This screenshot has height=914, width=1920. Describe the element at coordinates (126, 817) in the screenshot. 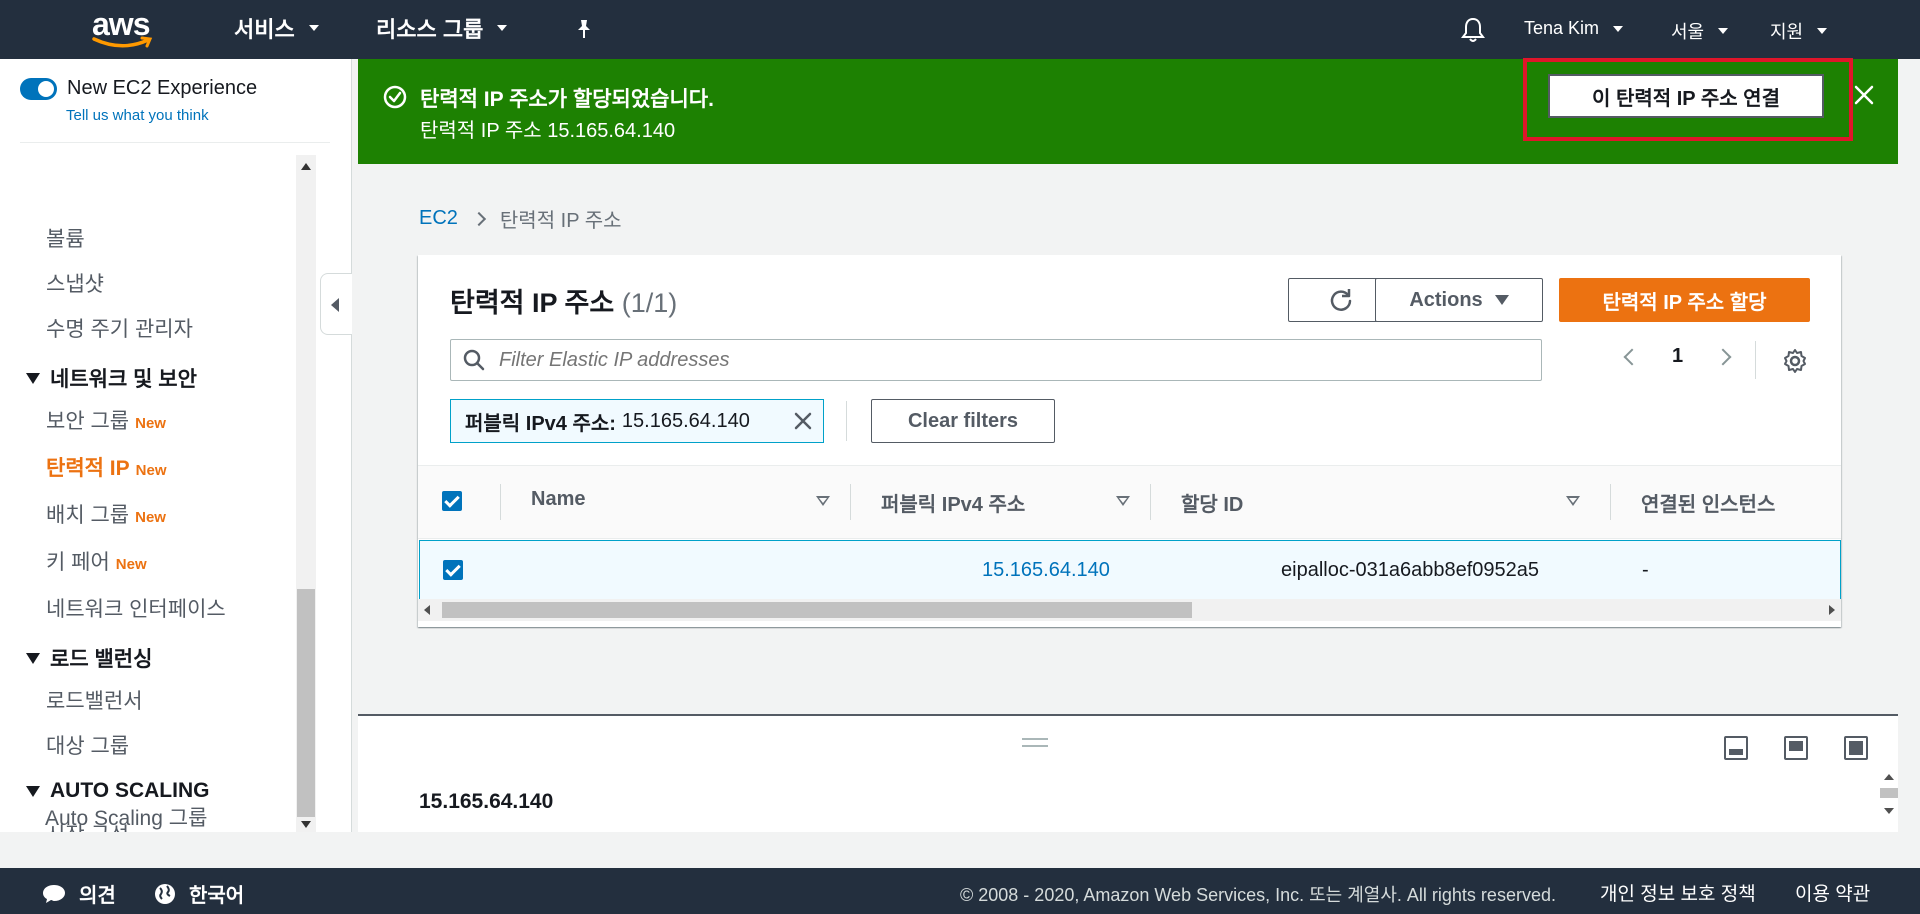

I see `sidebar-item-auto-scaling-groups: Auto Scaling 그룹` at that location.